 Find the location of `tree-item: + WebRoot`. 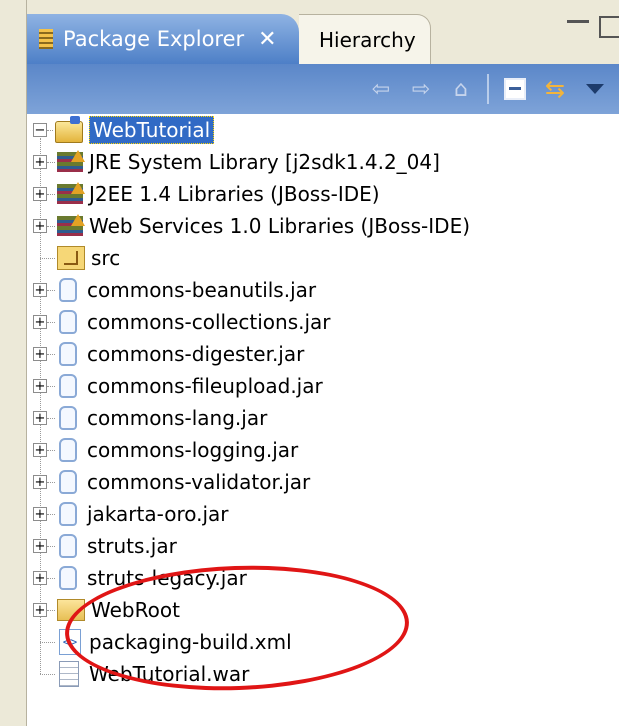

tree-item: + WebRoot is located at coordinates (106, 610).